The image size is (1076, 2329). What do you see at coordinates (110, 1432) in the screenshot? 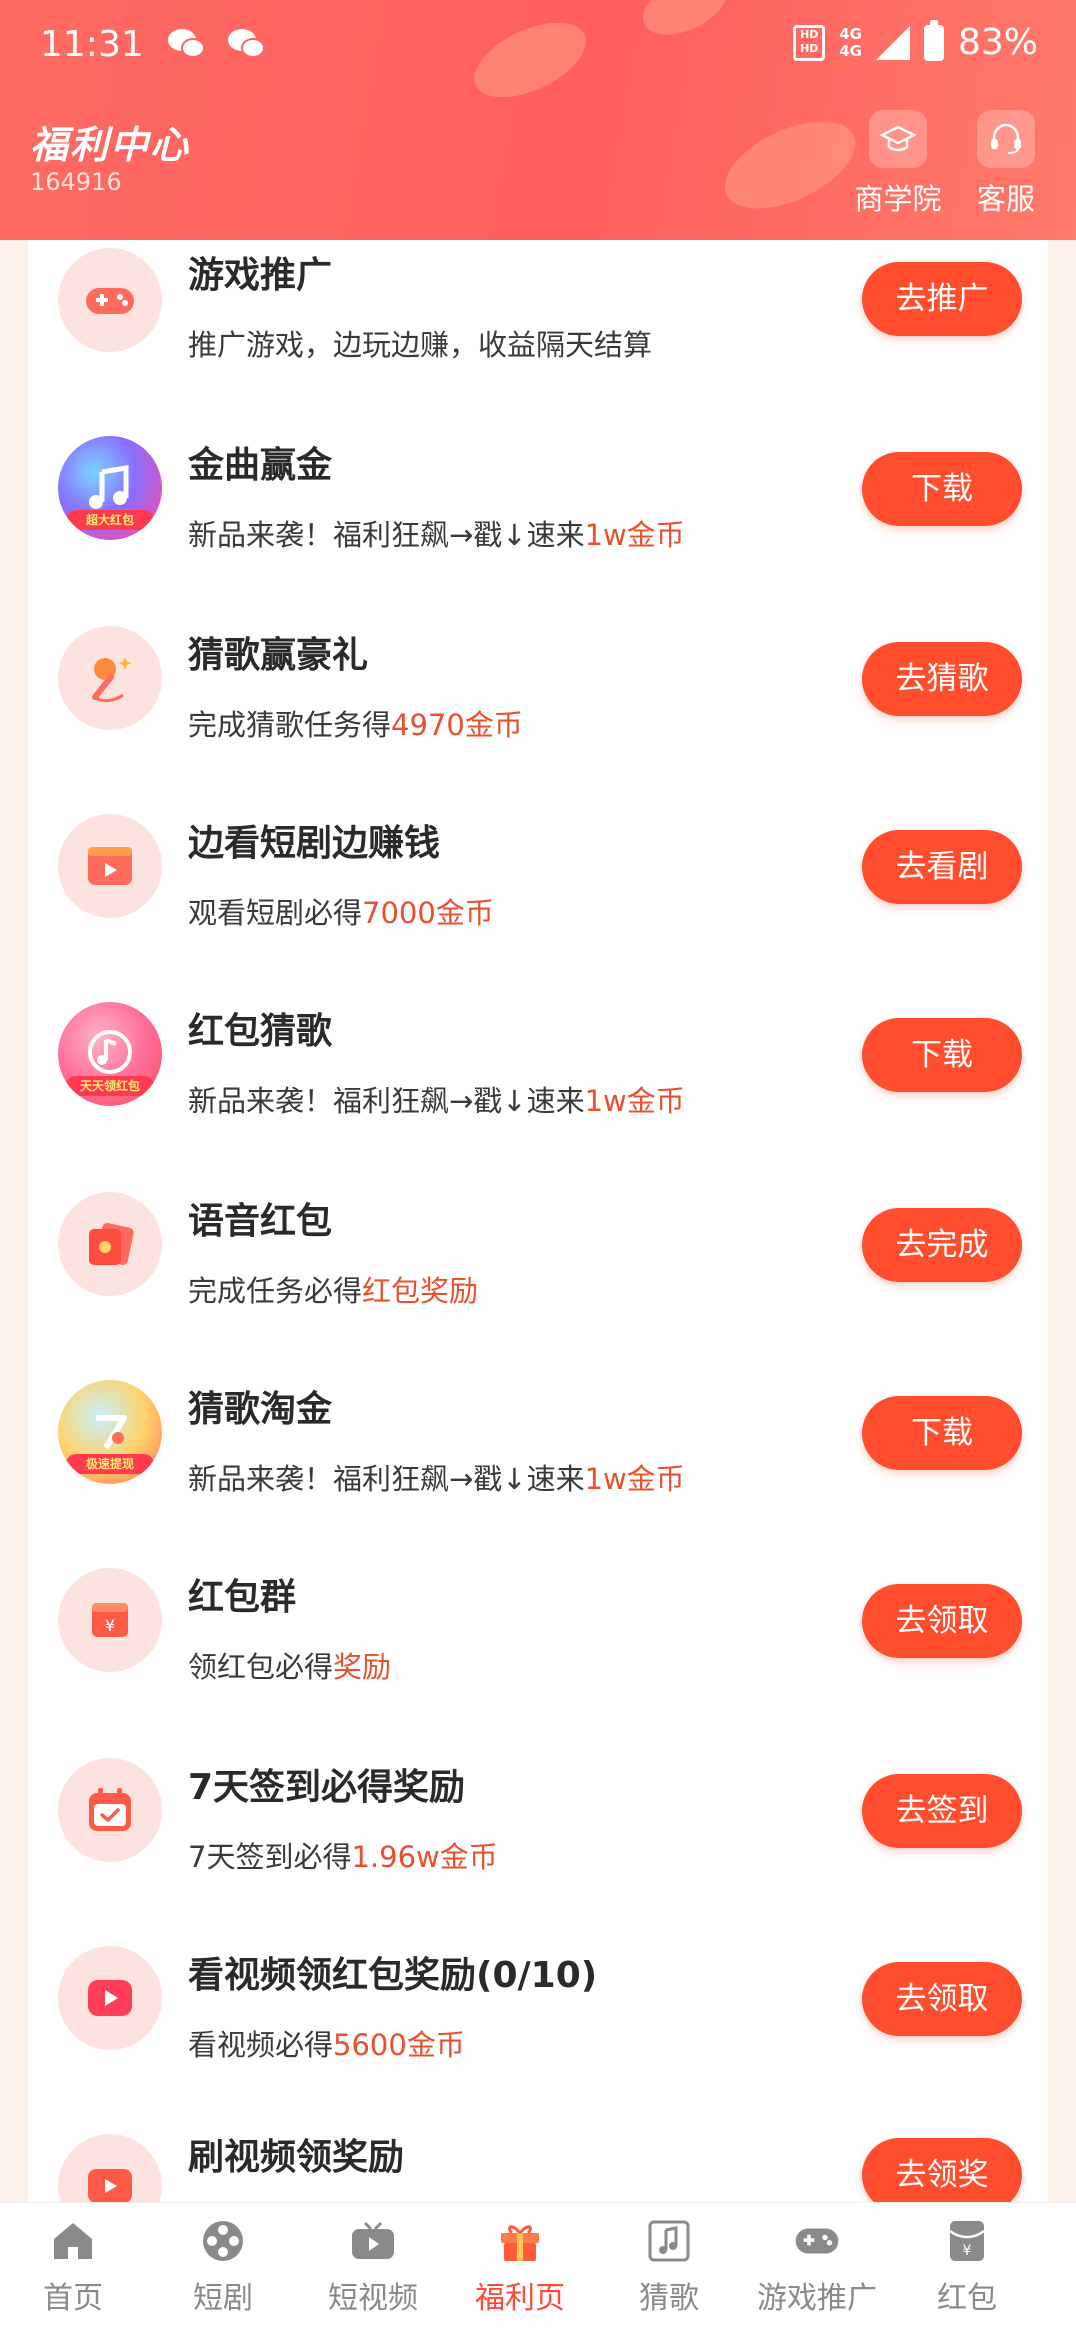
I see `app-music-icon: 极速提现` at bounding box center [110, 1432].